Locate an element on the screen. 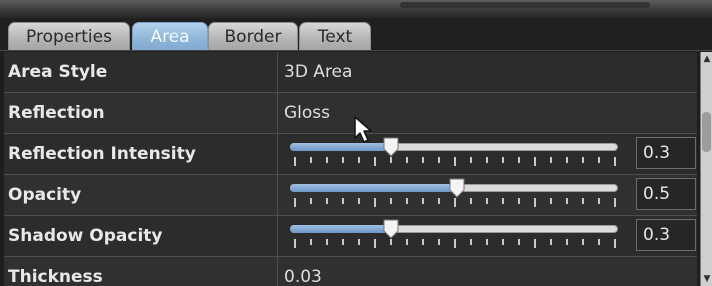  row-reflection: Reflection Gloss is located at coordinates (350, 113).